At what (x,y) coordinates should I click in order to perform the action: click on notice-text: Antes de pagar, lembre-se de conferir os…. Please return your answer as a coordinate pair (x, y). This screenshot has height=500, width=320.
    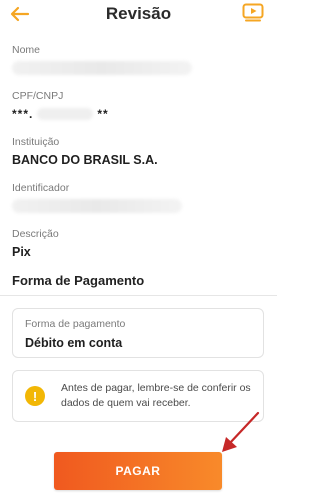
    Looking at the image, I should click on (156, 395).